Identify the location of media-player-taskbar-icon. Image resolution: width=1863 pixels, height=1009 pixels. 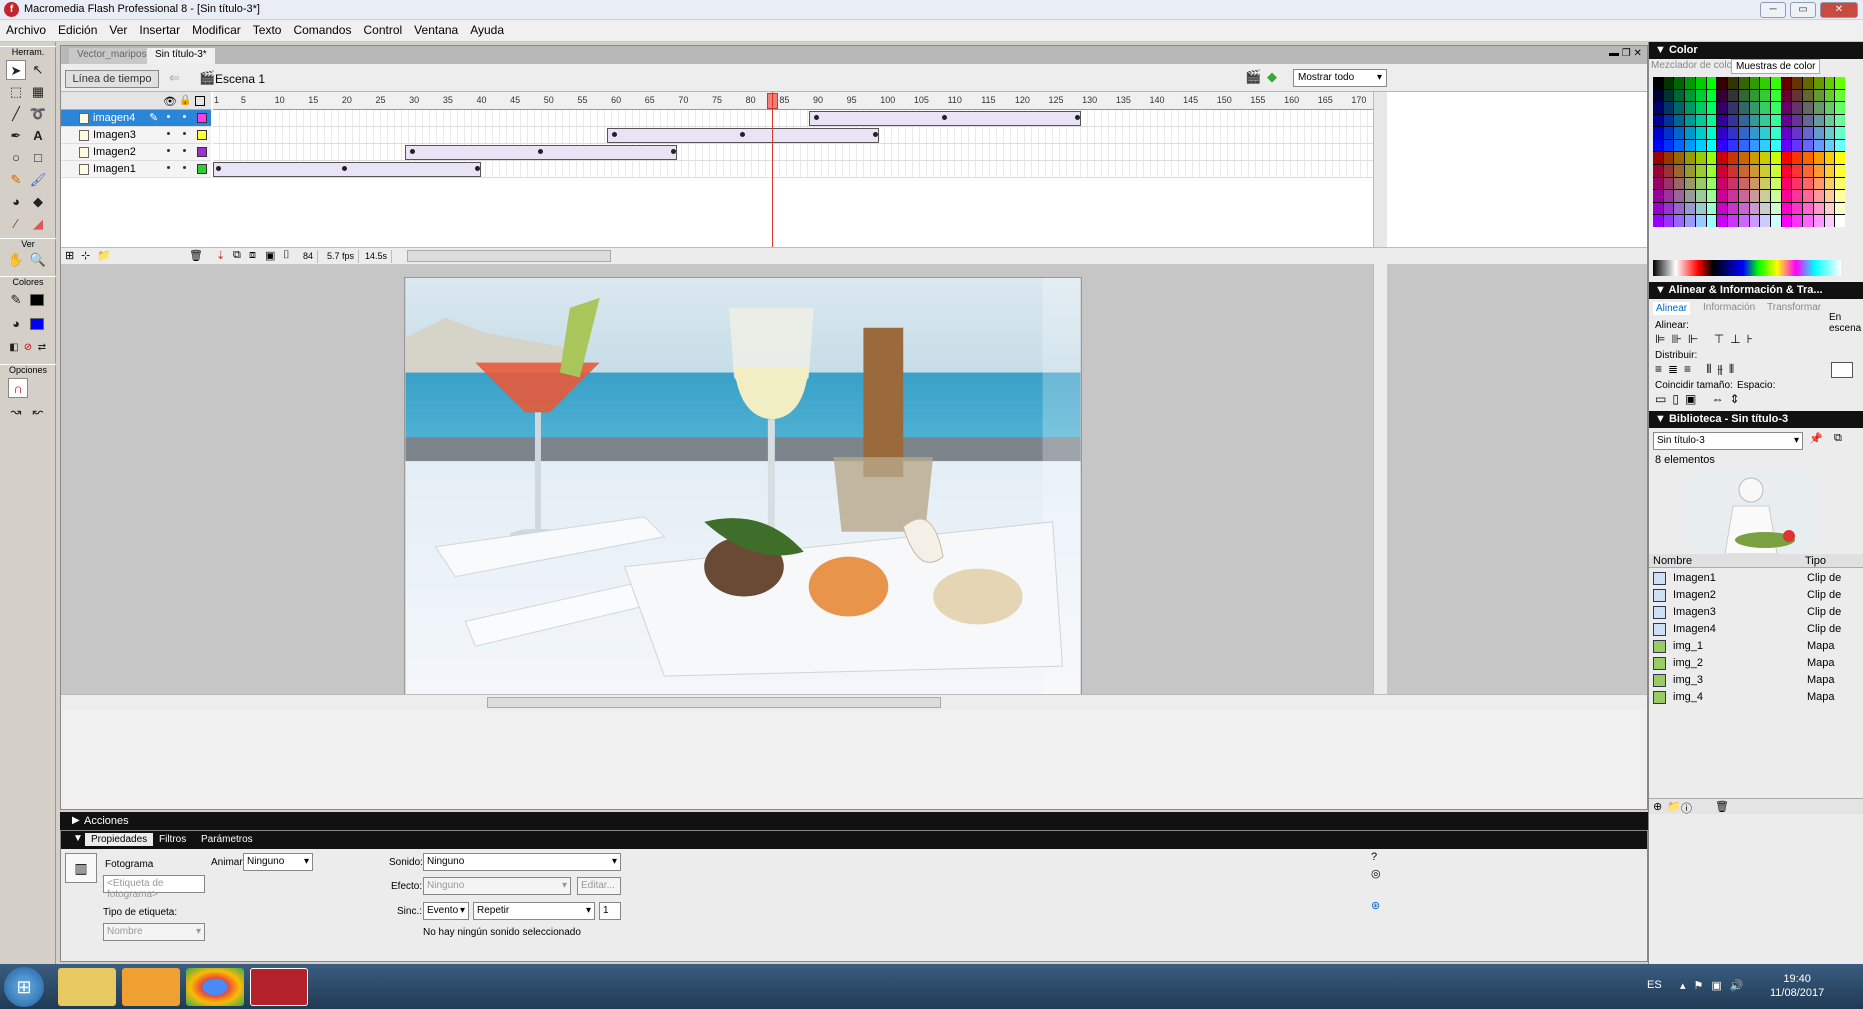
(151, 987).